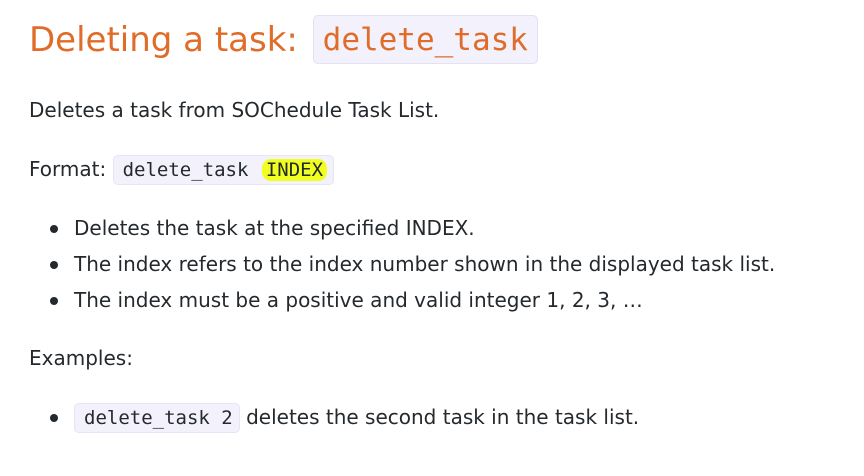 The height and width of the screenshot is (476, 864). I want to click on heading-code: delete_task, so click(425, 39).